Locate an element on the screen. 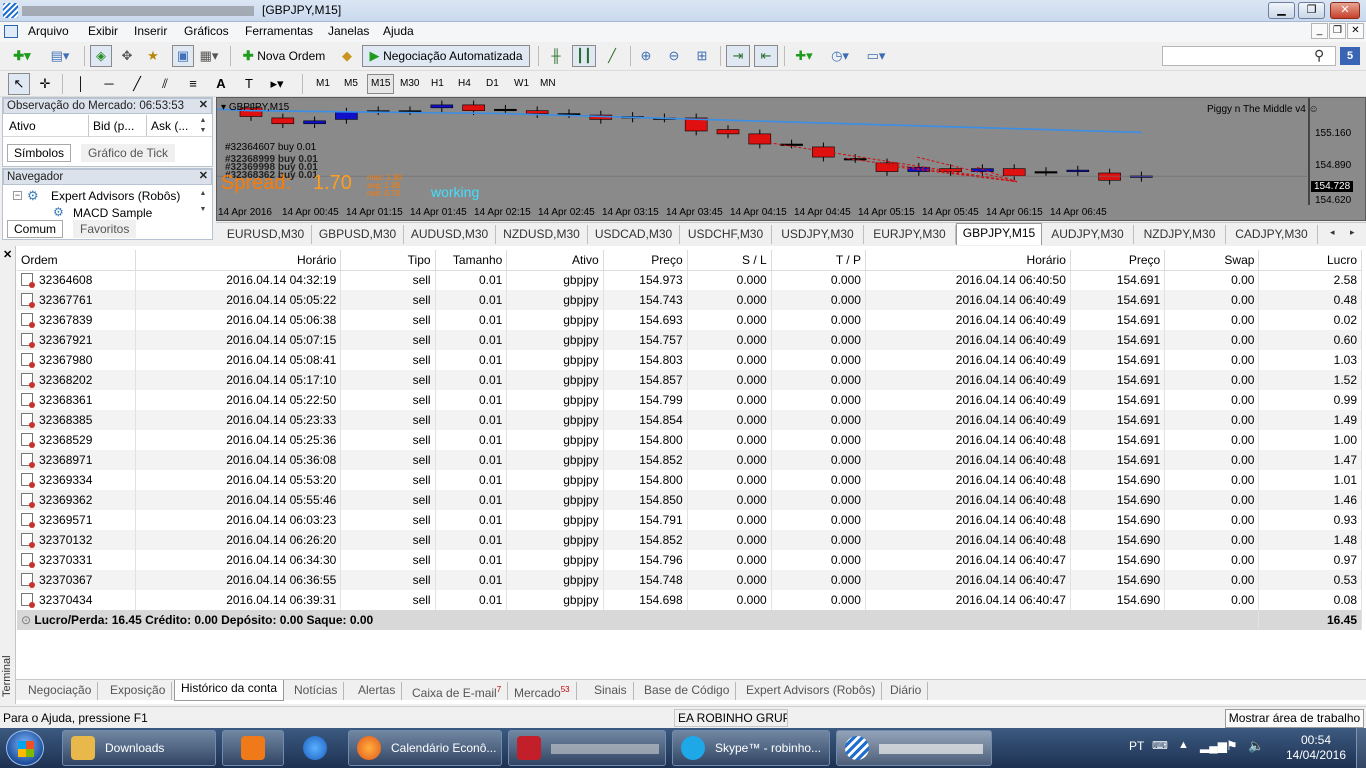 This screenshot has width=1366, height=768. network-icon: ▂▄▆ is located at coordinates (1213, 746).